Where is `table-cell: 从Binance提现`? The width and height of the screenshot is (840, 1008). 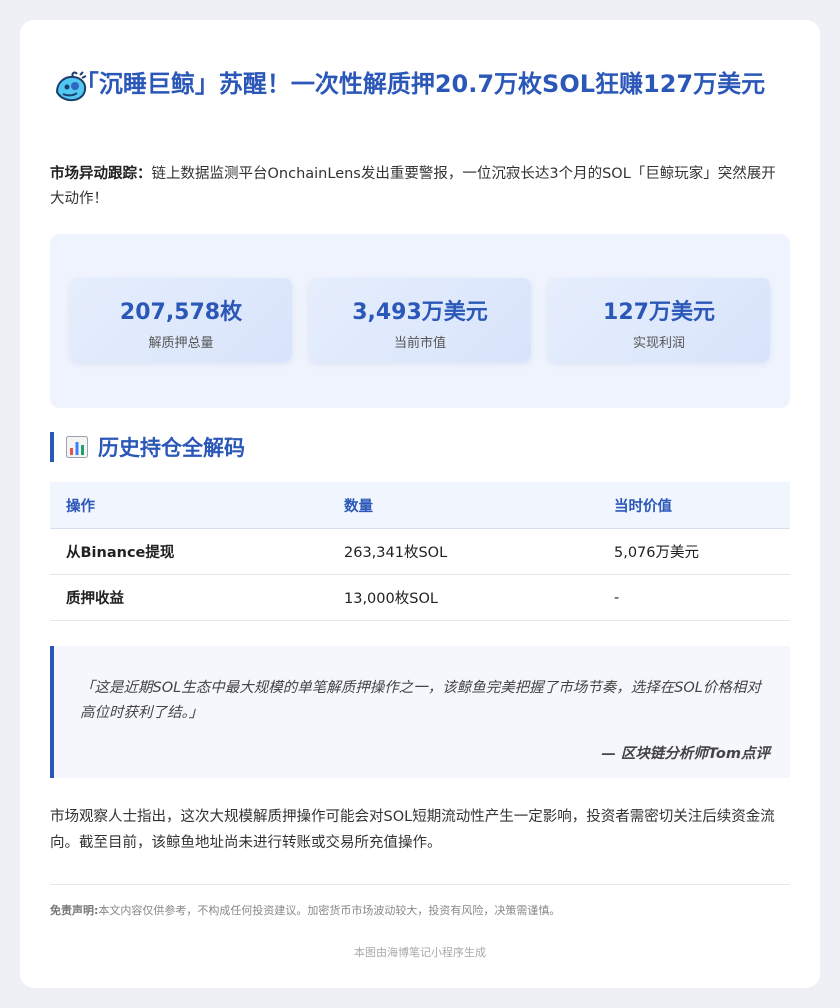 table-cell: 从Binance提现 is located at coordinates (189, 551).